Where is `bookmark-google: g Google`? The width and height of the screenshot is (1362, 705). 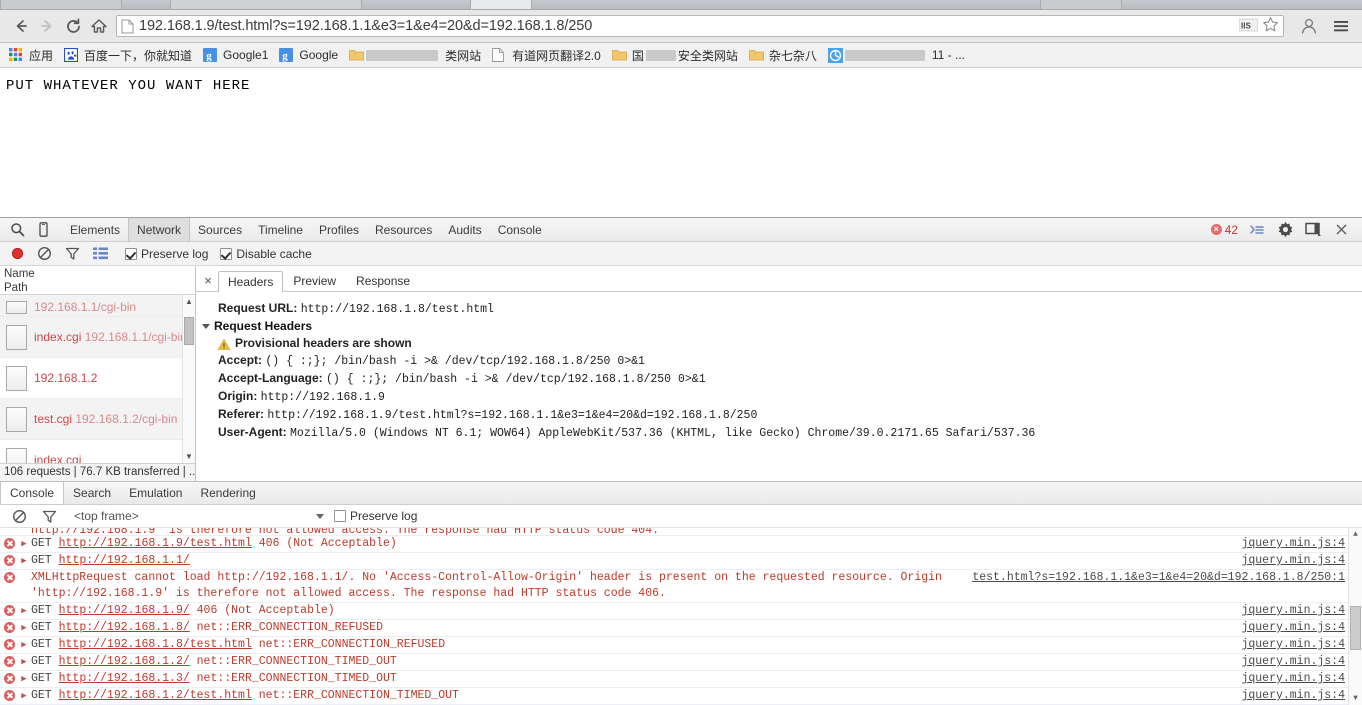
bookmark-google: g Google is located at coordinates (308, 55).